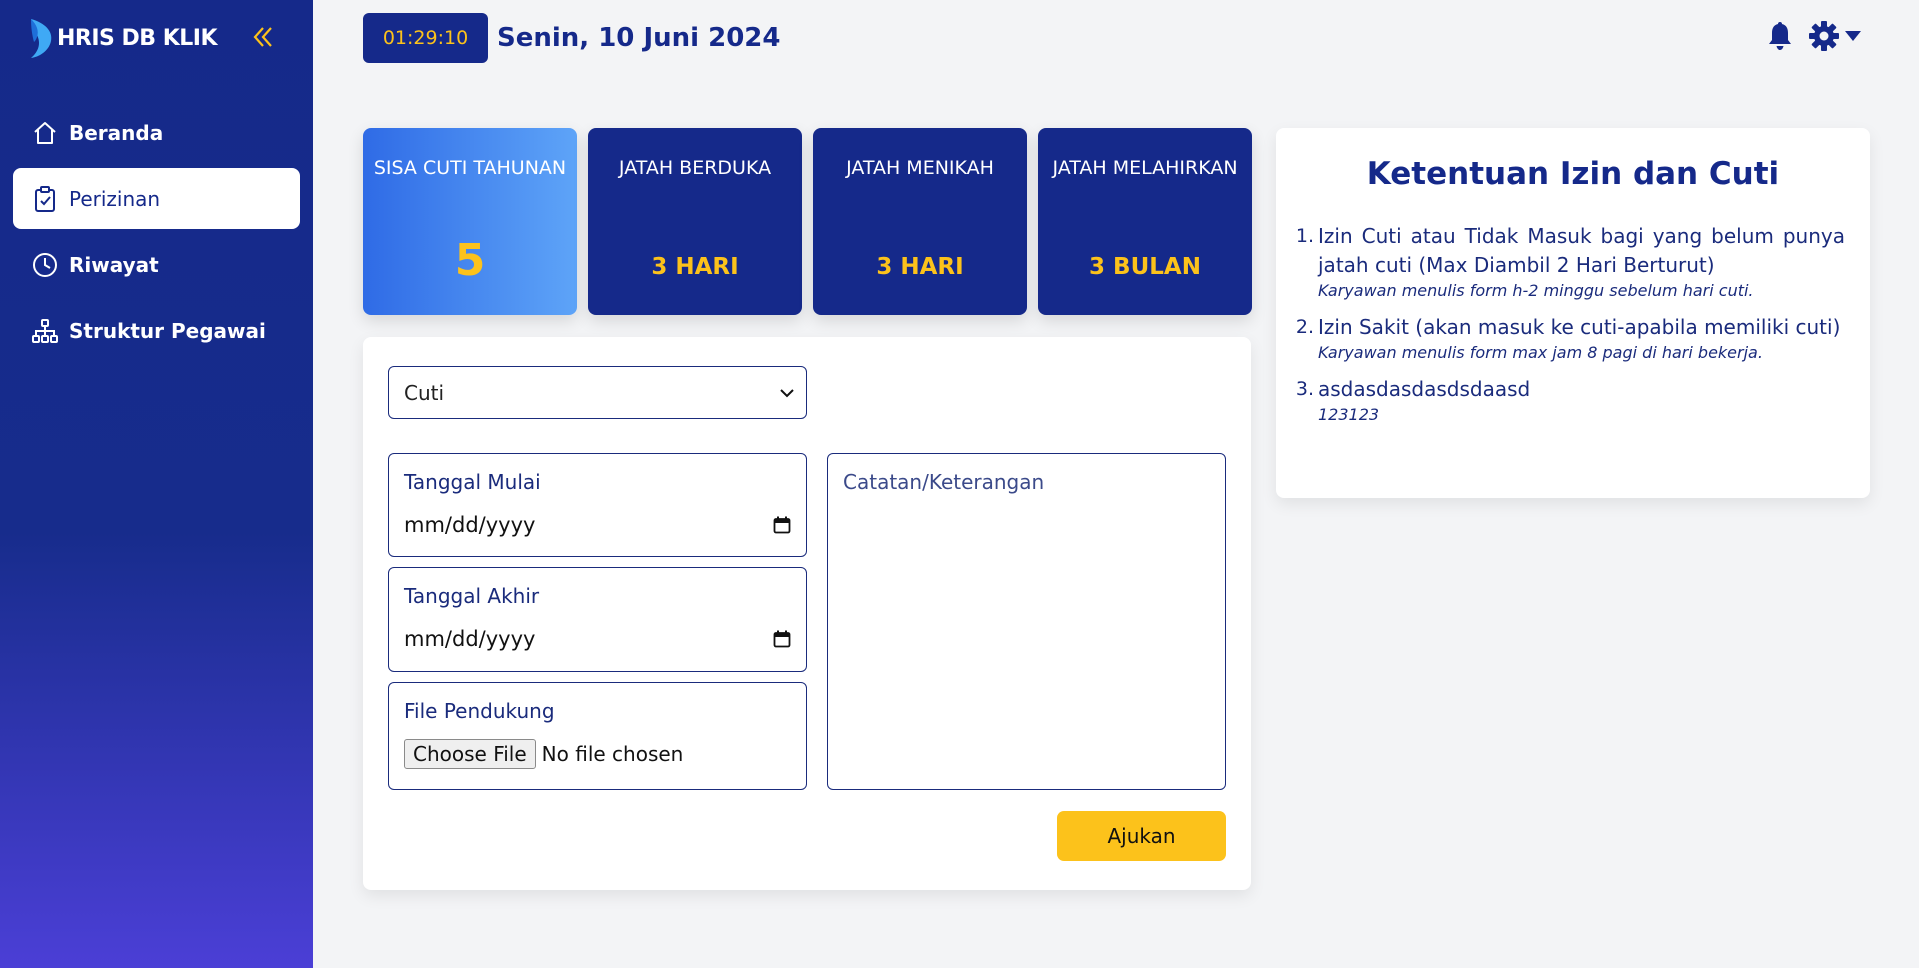 The width and height of the screenshot is (1919, 968). Describe the element at coordinates (1141, 836) in the screenshot. I see `submit-button: Ajukan` at that location.